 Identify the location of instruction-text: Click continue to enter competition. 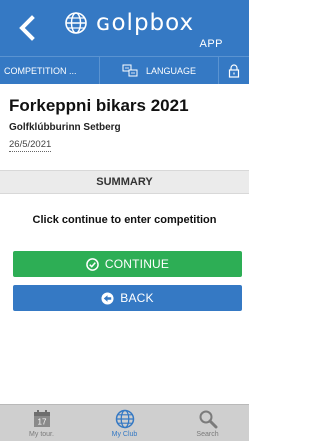
(124, 220).